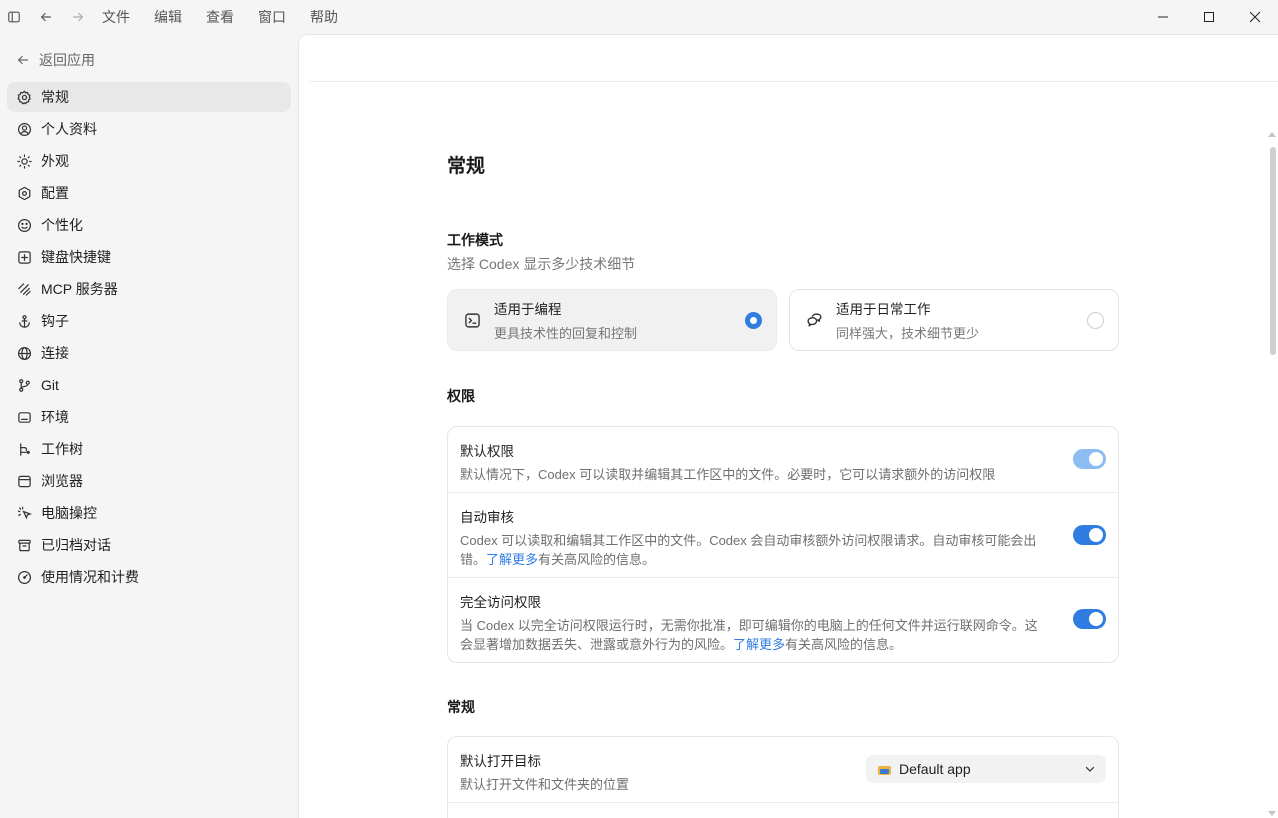 Image resolution: width=1278 pixels, height=818 pixels. Describe the element at coordinates (566, 333) in the screenshot. I see `mode-option-subtitle: 更具技术性的回复和控制` at that location.